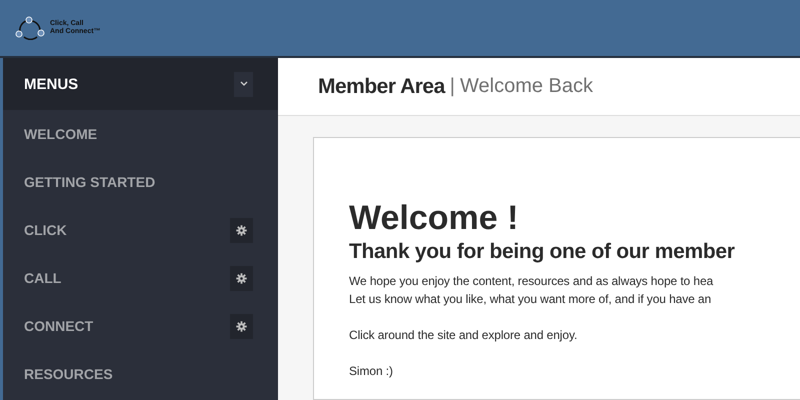 The image size is (800, 400). What do you see at coordinates (90, 182) in the screenshot?
I see `sidebar-menu-item: GETTING STARTED` at bounding box center [90, 182].